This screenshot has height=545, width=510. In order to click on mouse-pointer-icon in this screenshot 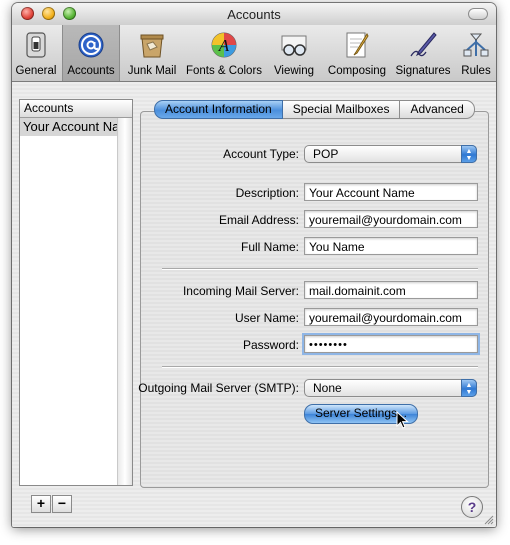, I will do `click(402, 420)`.